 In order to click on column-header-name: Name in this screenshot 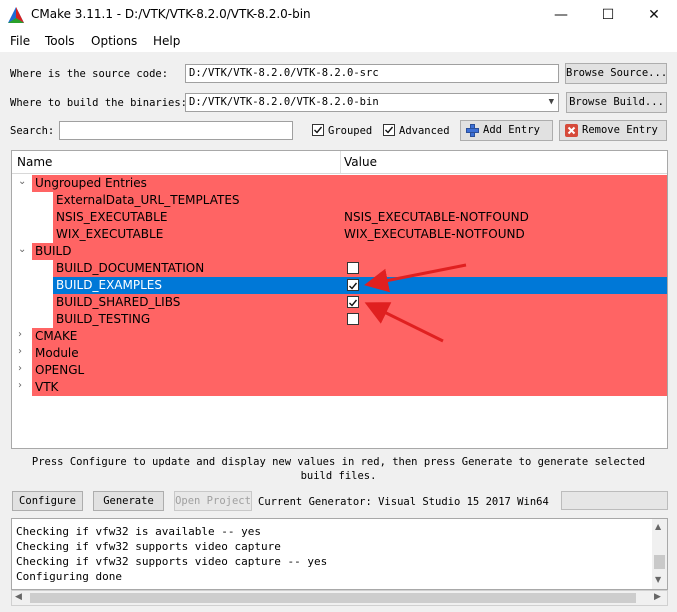, I will do `click(34, 162)`.